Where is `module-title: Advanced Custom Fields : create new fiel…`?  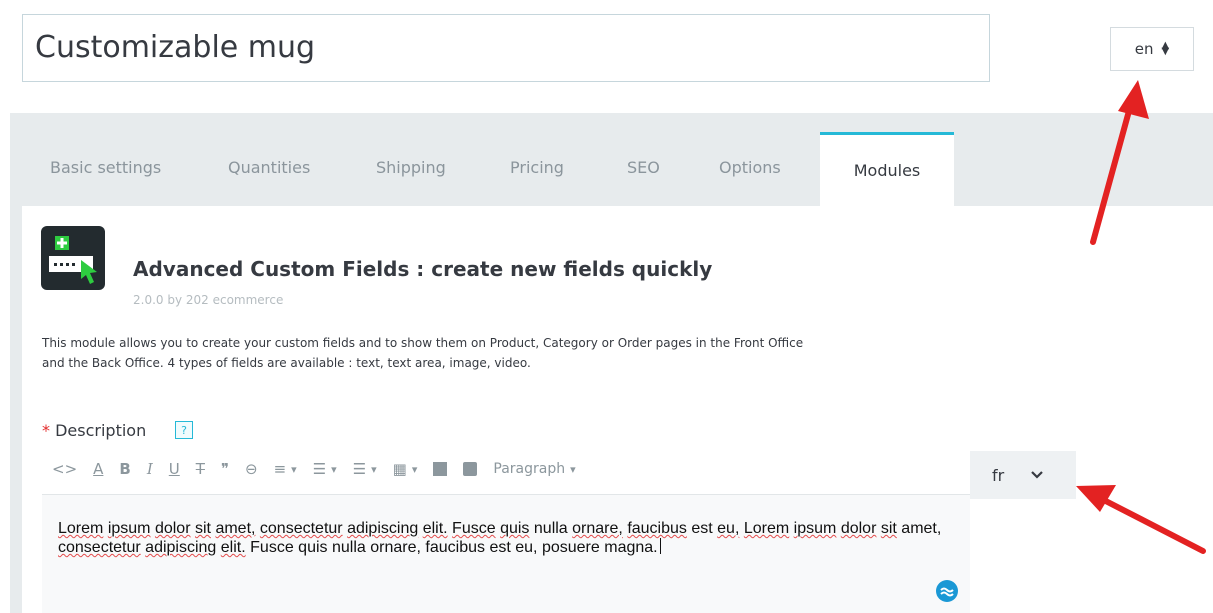
module-title: Advanced Custom Fields : create new fiel… is located at coordinates (423, 269).